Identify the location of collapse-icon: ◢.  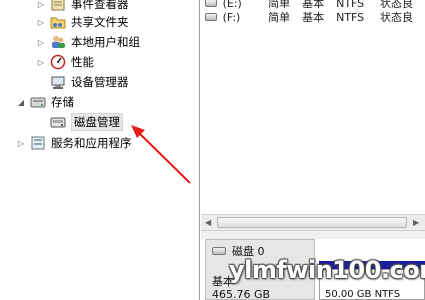
(21, 102).